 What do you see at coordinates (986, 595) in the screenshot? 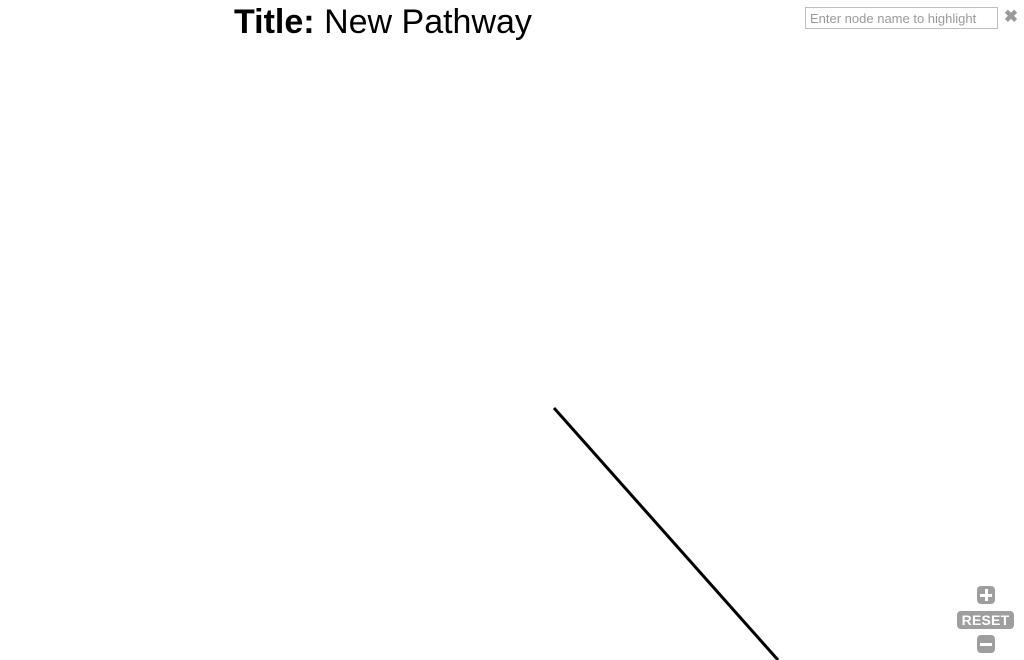
I see `zoom-in-button` at bounding box center [986, 595].